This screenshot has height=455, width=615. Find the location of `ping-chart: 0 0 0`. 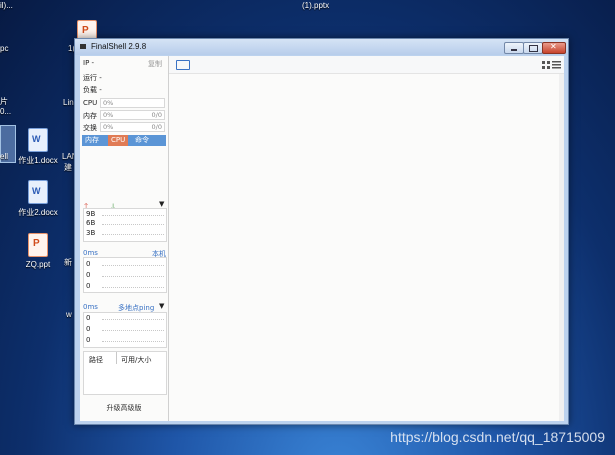

ping-chart: 0 0 0 is located at coordinates (125, 275).